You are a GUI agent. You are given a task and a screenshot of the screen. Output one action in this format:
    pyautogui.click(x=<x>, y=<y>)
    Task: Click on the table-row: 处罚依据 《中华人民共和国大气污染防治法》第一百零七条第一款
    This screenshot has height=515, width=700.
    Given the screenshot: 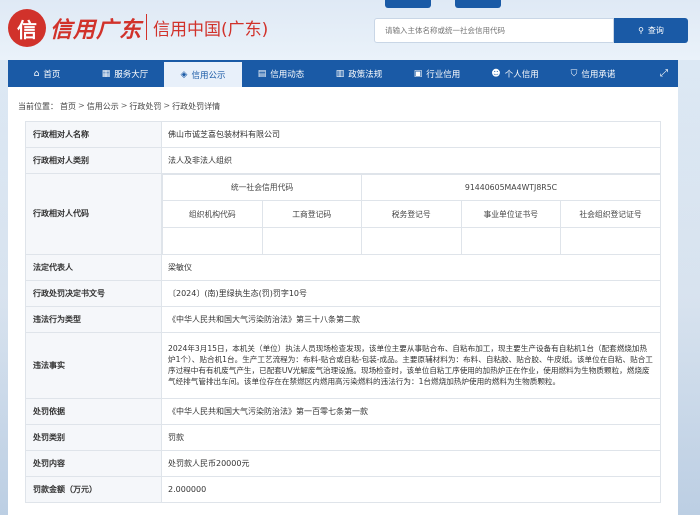 What is the action you would take?
    pyautogui.click(x=343, y=411)
    